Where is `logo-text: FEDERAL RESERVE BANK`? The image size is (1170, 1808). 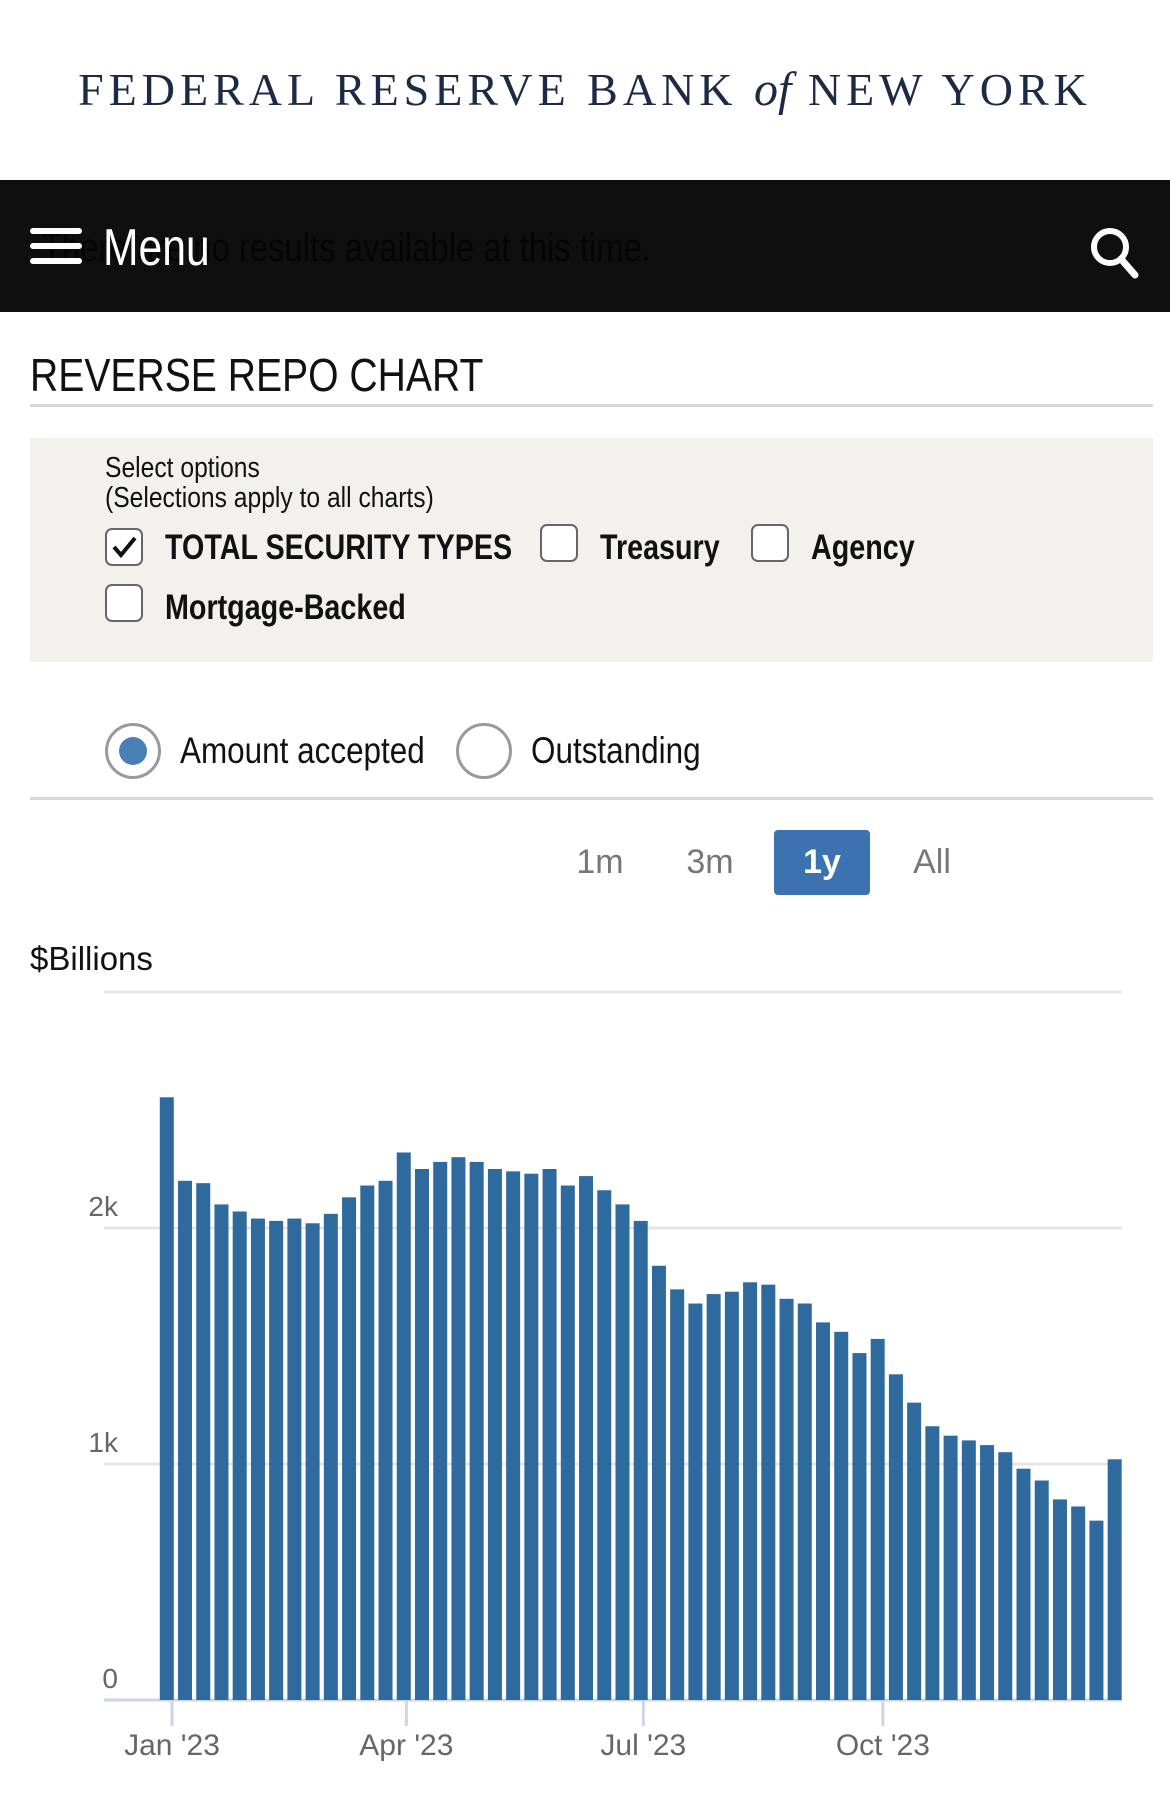 logo-text: FEDERAL RESERVE BANK is located at coordinates (416, 89).